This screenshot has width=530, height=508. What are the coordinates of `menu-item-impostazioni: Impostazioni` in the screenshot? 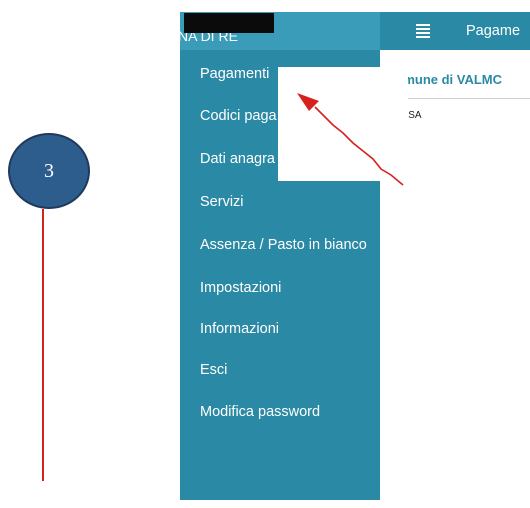 It's located at (240, 288).